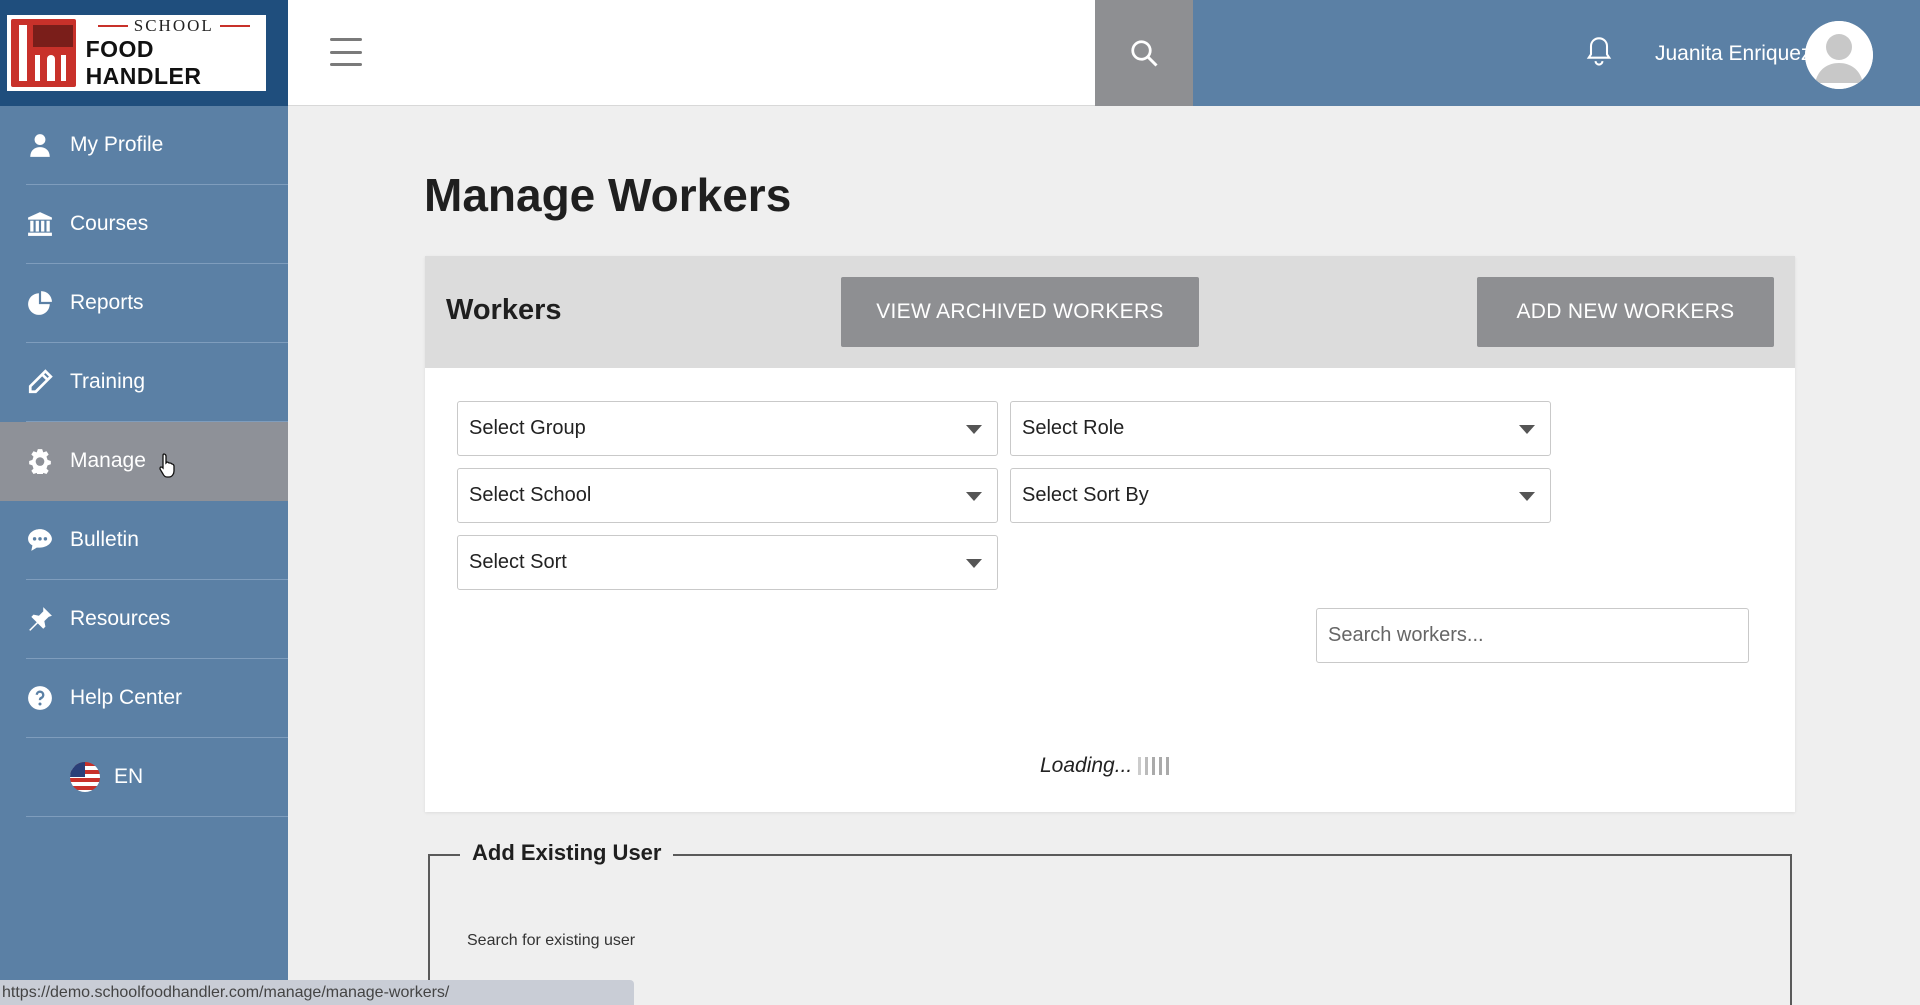 This screenshot has width=1920, height=1005. What do you see at coordinates (40, 540) in the screenshot?
I see `chat-icon` at bounding box center [40, 540].